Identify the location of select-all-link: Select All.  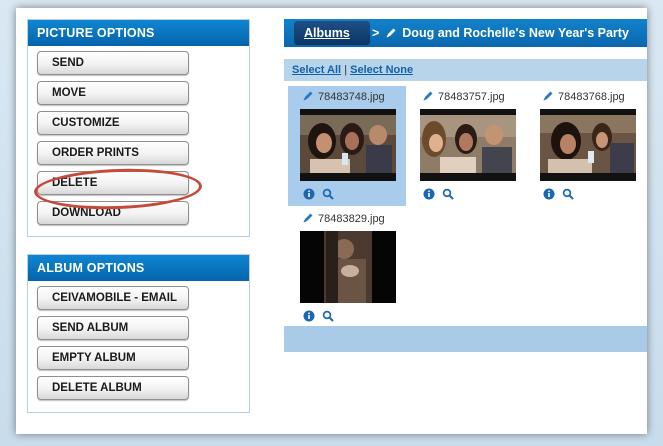
(316, 70).